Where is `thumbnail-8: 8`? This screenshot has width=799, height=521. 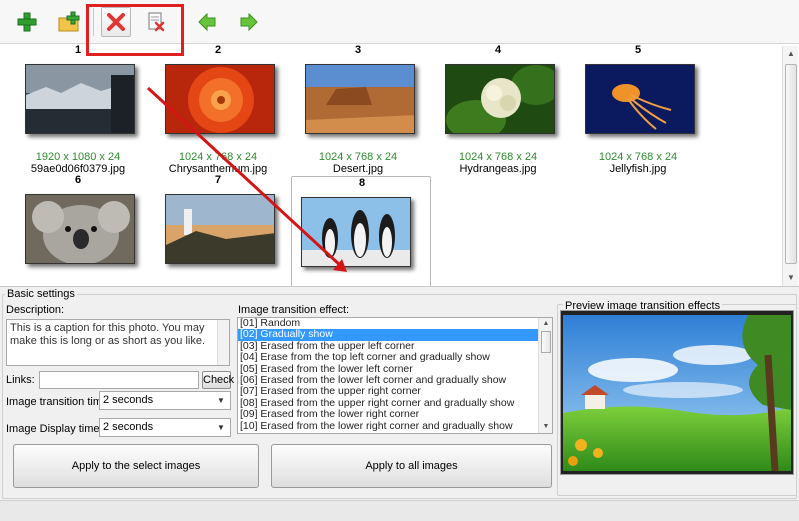 thumbnail-8: 8 is located at coordinates (361, 231).